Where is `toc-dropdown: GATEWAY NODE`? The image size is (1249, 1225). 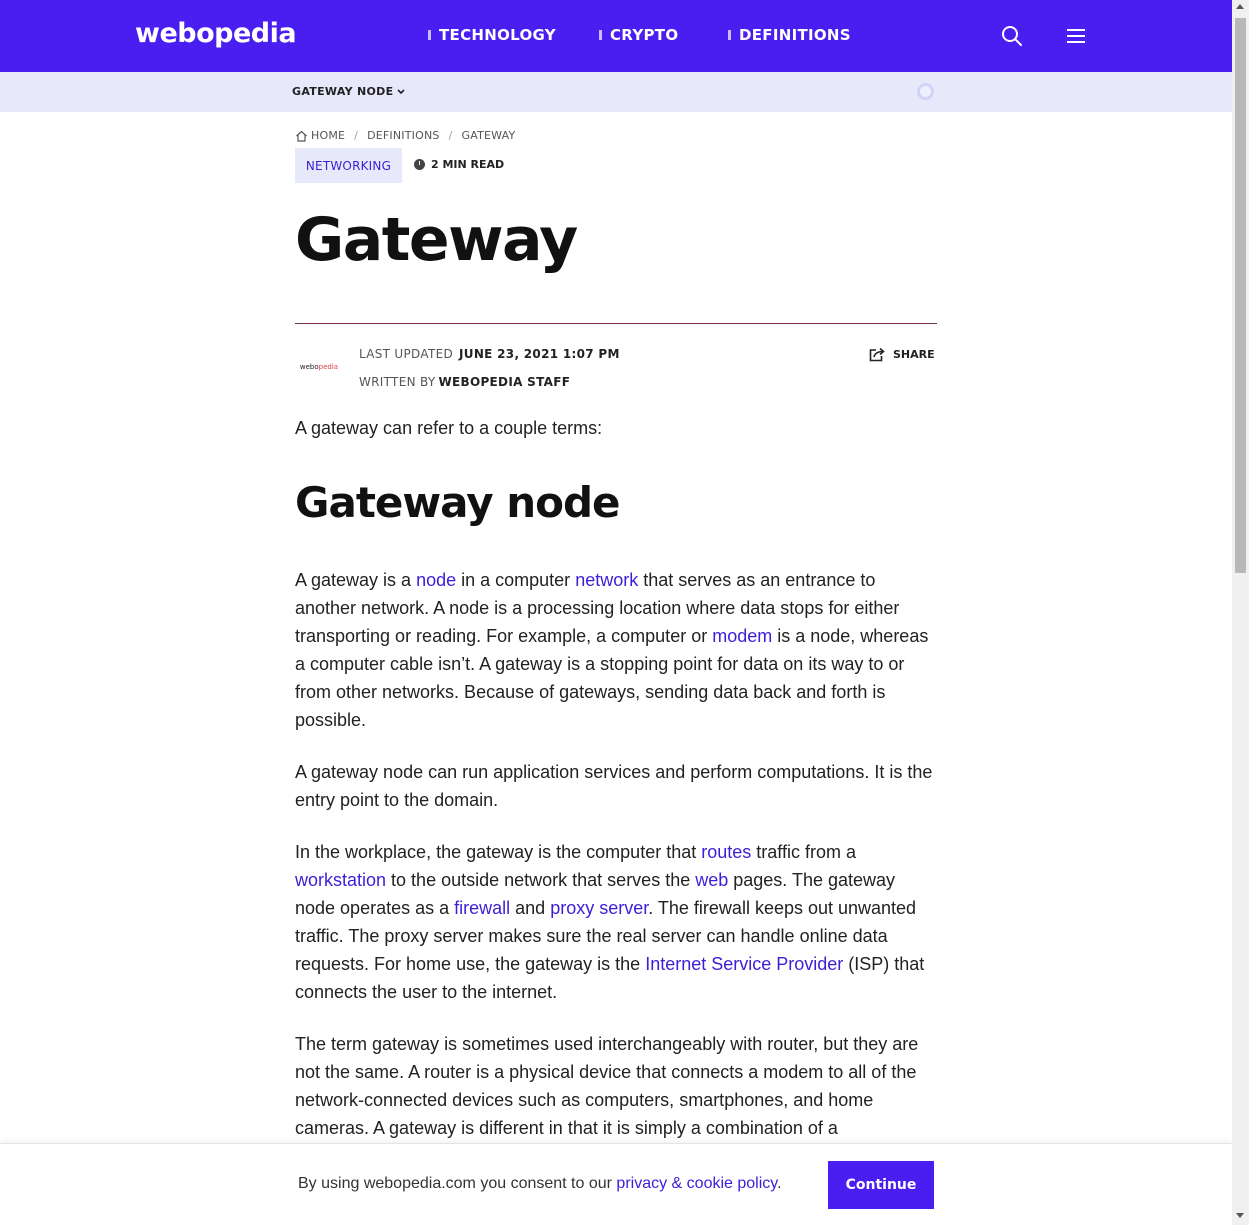
toc-dropdown: GATEWAY NODE is located at coordinates (349, 91).